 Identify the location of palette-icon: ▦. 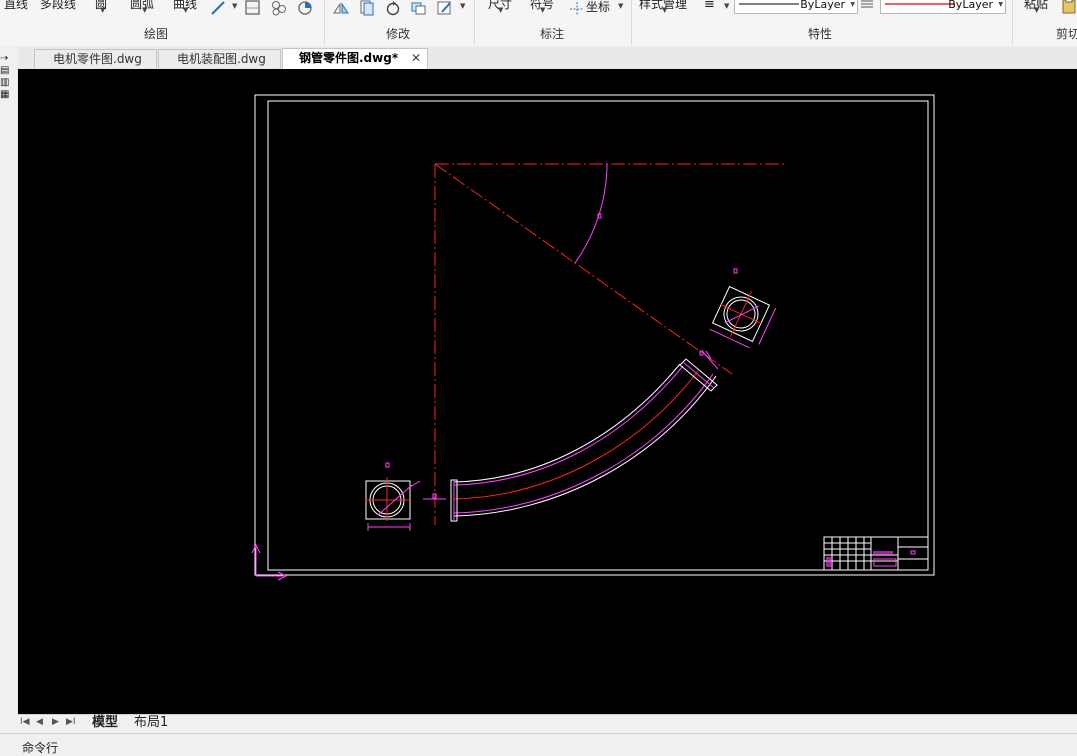
(4, 95).